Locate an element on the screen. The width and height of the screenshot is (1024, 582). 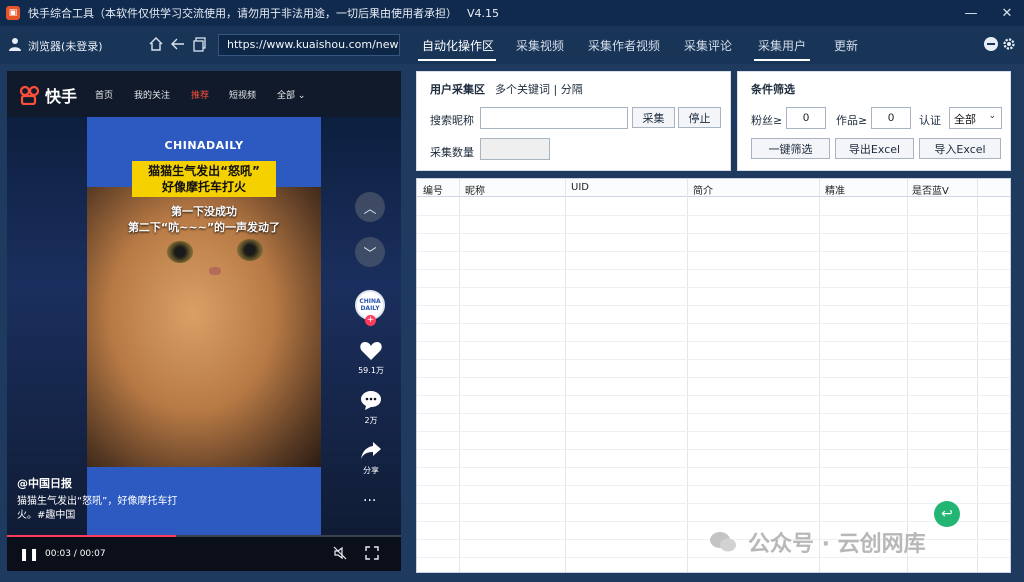
menu-collect-comments: 采集评论 is located at coordinates (708, 45).